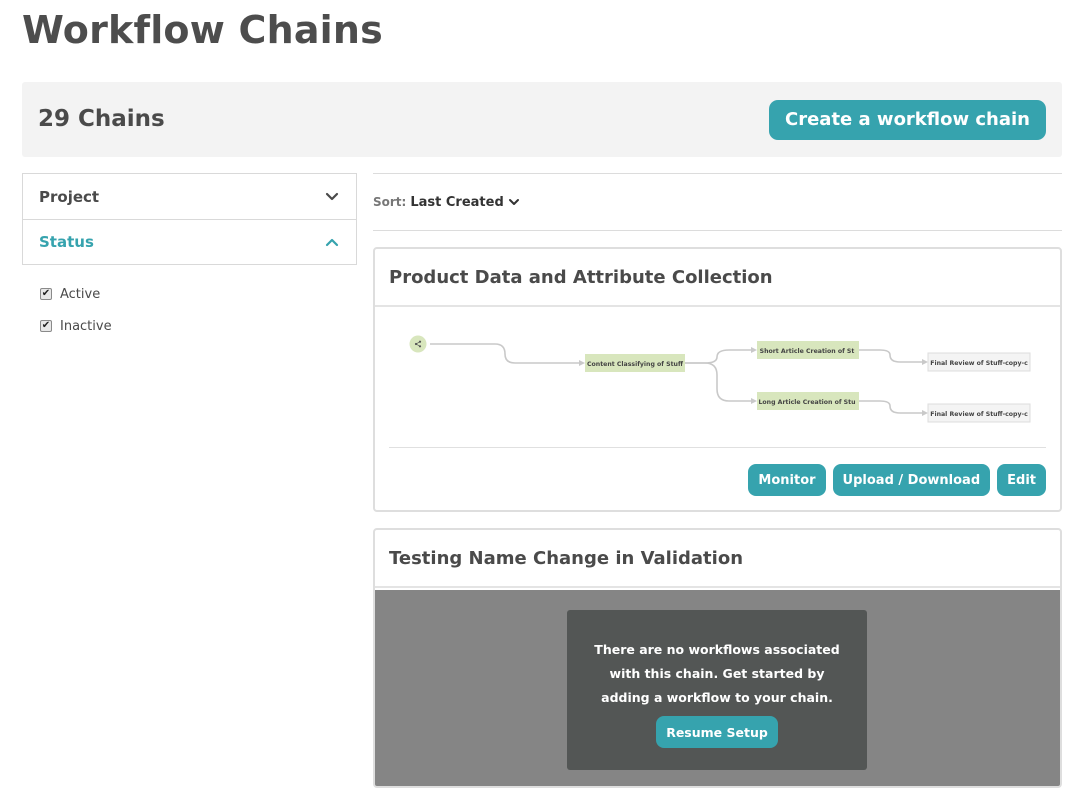 This screenshot has width=1081, height=799. Describe the element at coordinates (911, 480) in the screenshot. I see `upload-download-button: Upload / Download` at that location.